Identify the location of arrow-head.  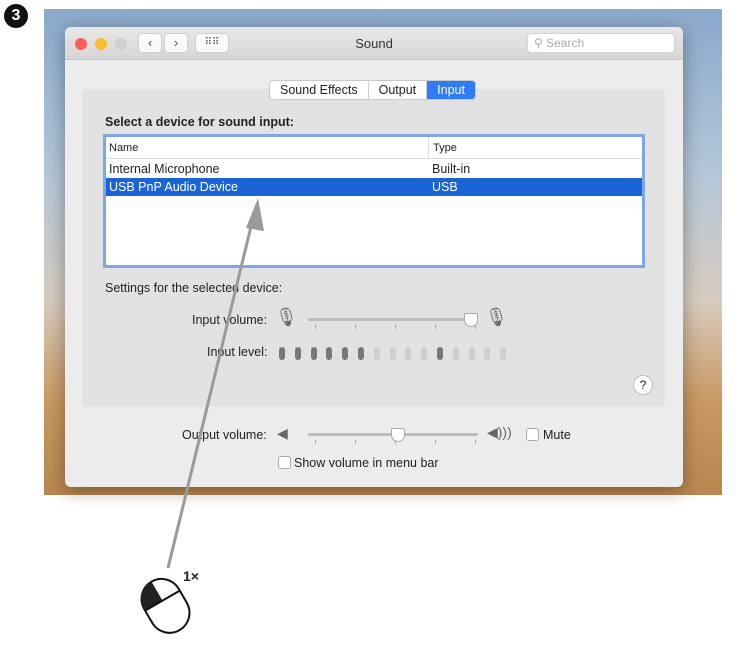
(255, 214).